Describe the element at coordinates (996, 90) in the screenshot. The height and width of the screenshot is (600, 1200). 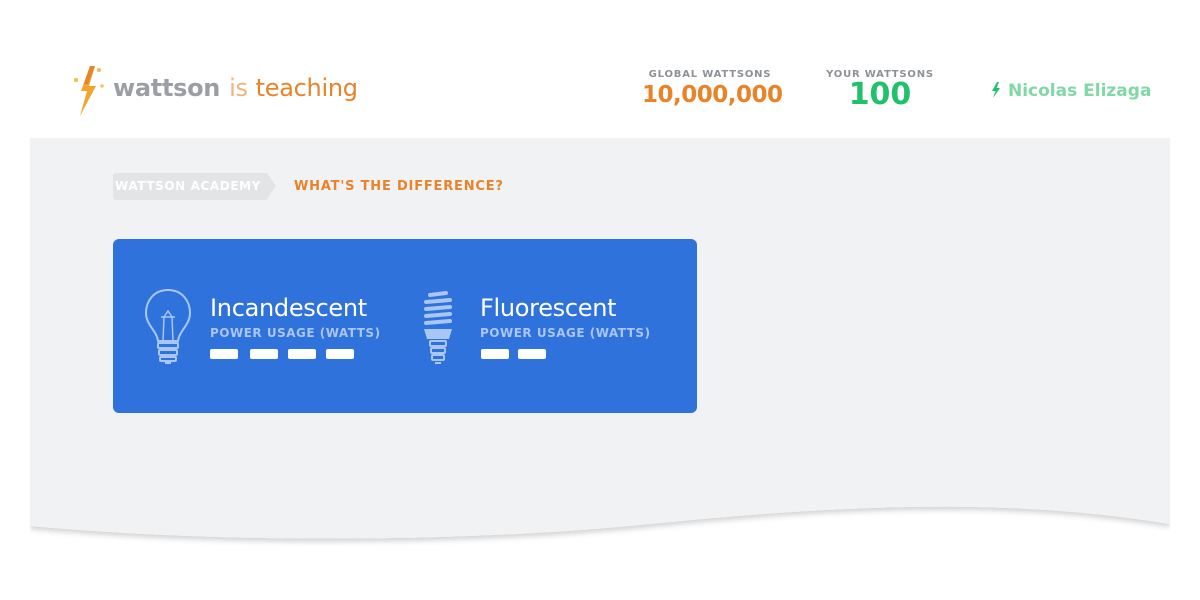
I see `lightning-bolt-icon` at that location.